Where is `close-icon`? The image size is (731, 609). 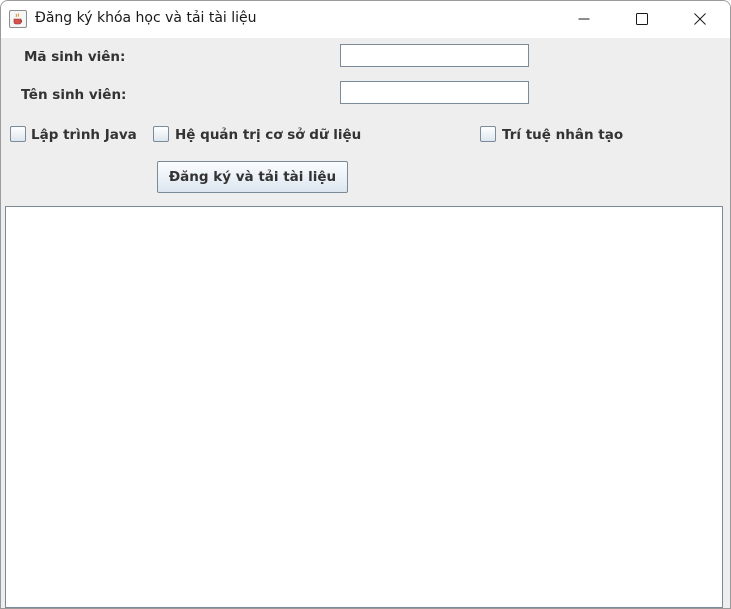
close-icon is located at coordinates (700, 19).